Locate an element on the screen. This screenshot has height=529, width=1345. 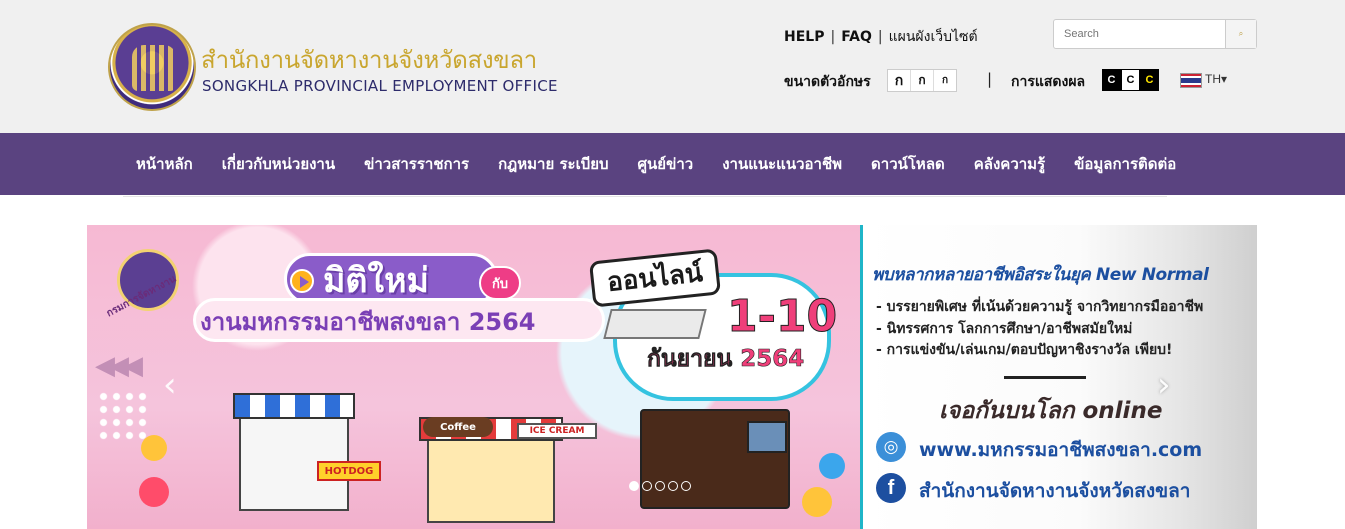
heart-icon is located at coordinates (154, 492).